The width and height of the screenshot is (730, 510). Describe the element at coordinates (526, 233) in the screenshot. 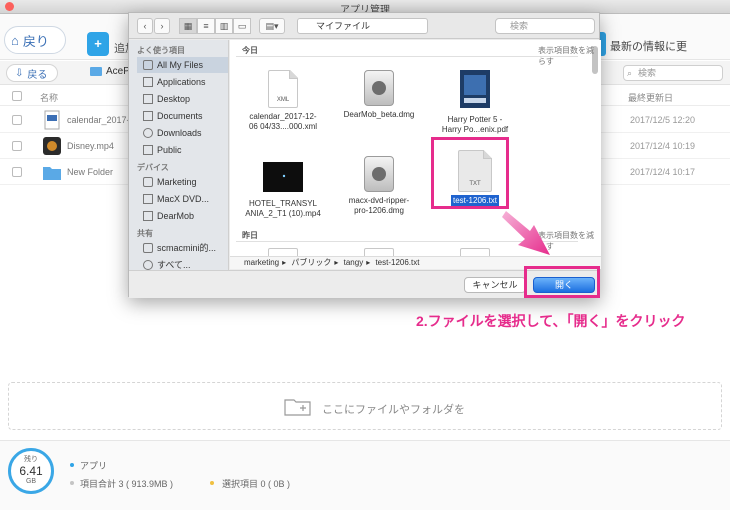

I see `arrow-icon` at that location.